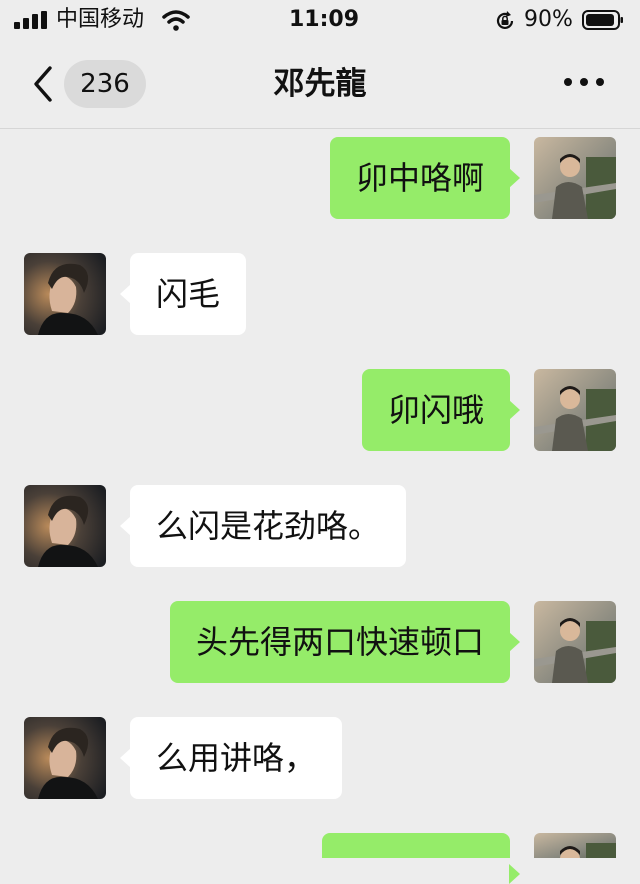 This screenshot has height=884, width=640. Describe the element at coordinates (602, 20) in the screenshot. I see `battery-icon` at that location.